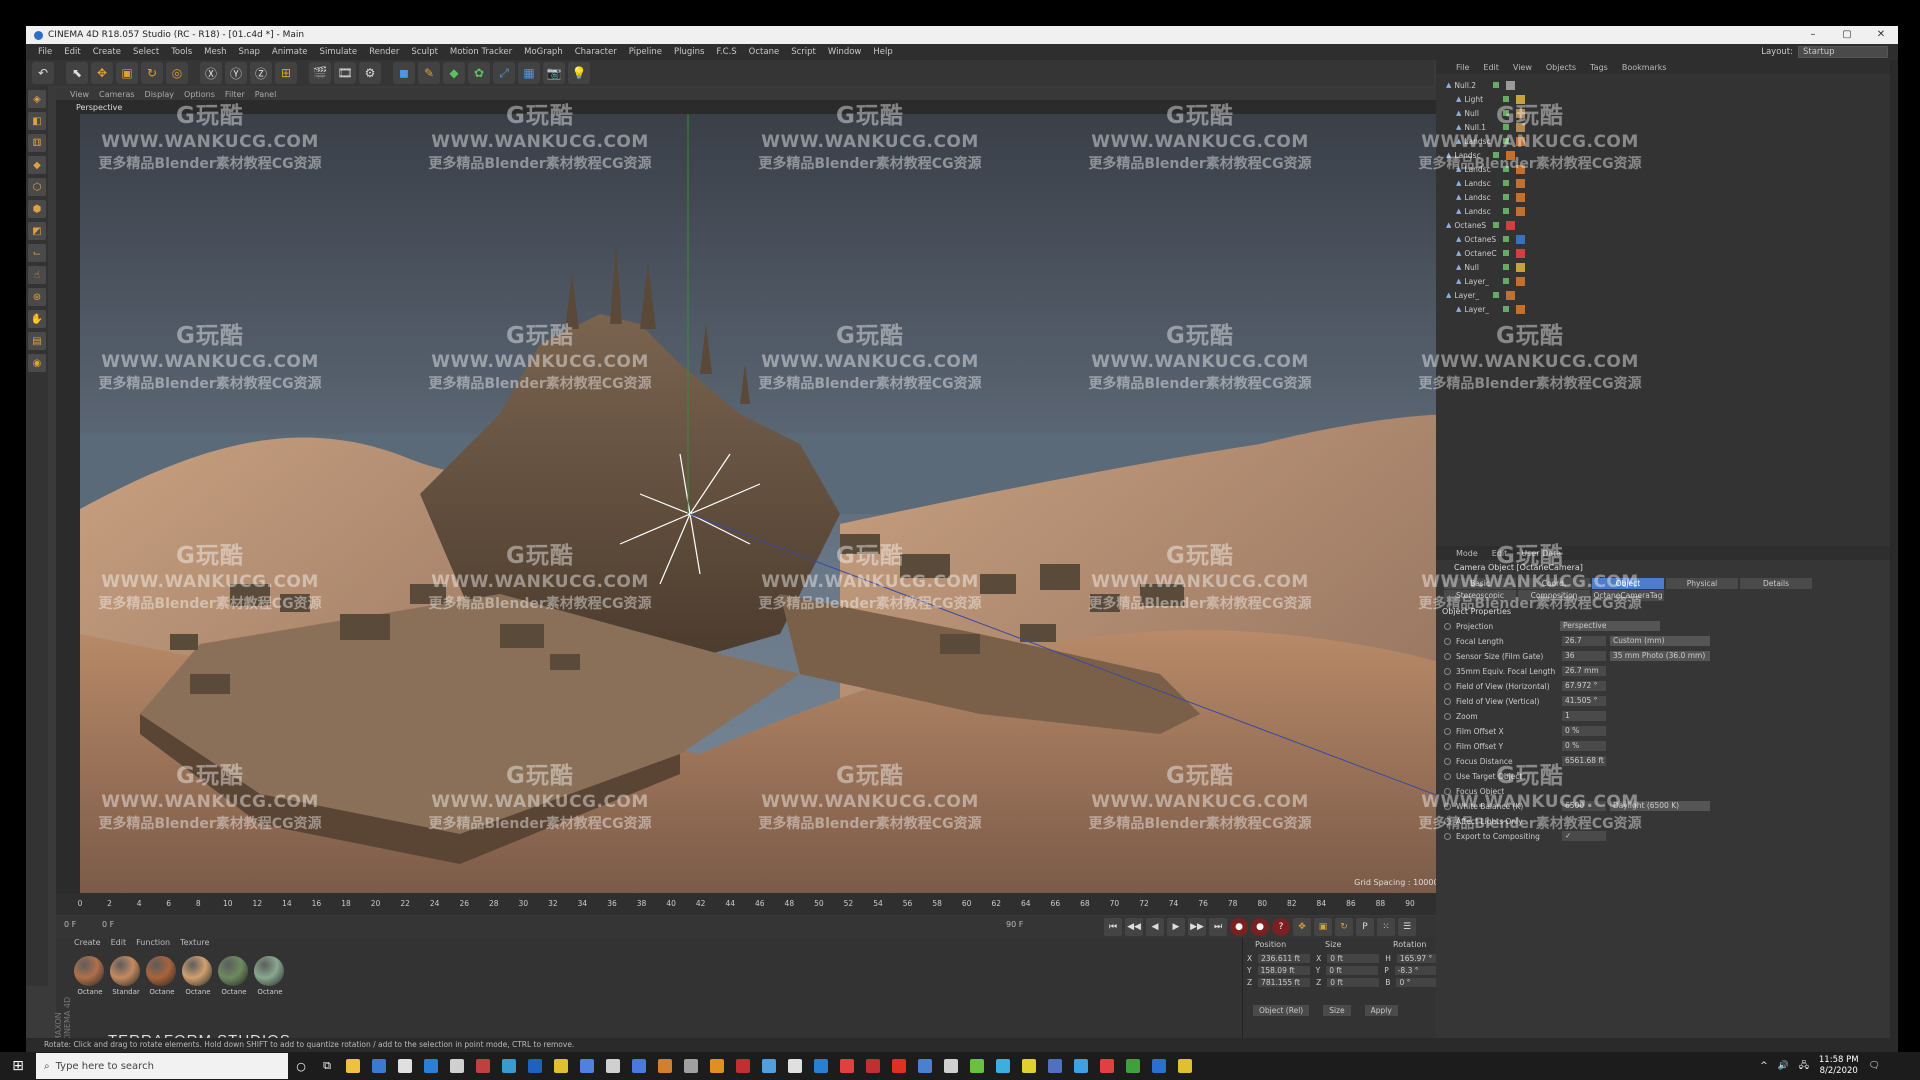  What do you see at coordinates (1881, 35) in the screenshot?
I see `close-button: ✕` at bounding box center [1881, 35].